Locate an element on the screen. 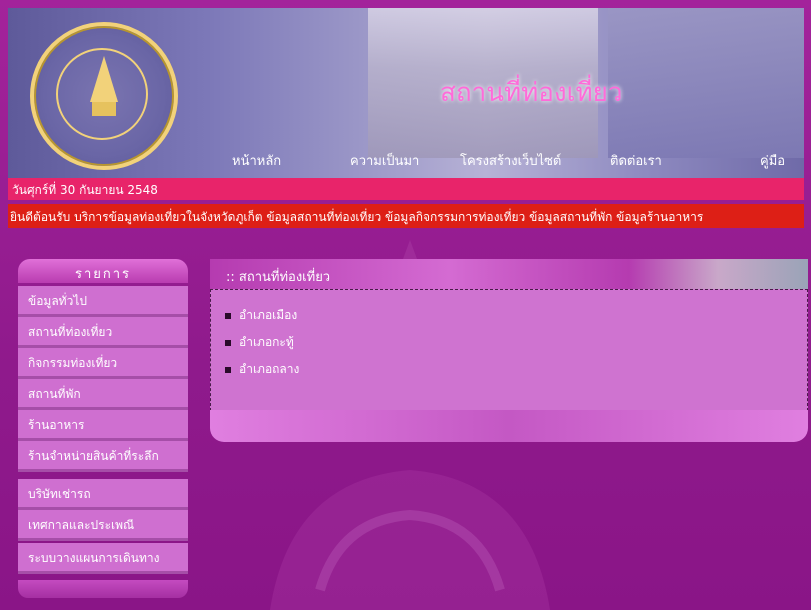 The width and height of the screenshot is (811, 610). list-item-mueang: อำเภอเมือง is located at coordinates (261, 315).